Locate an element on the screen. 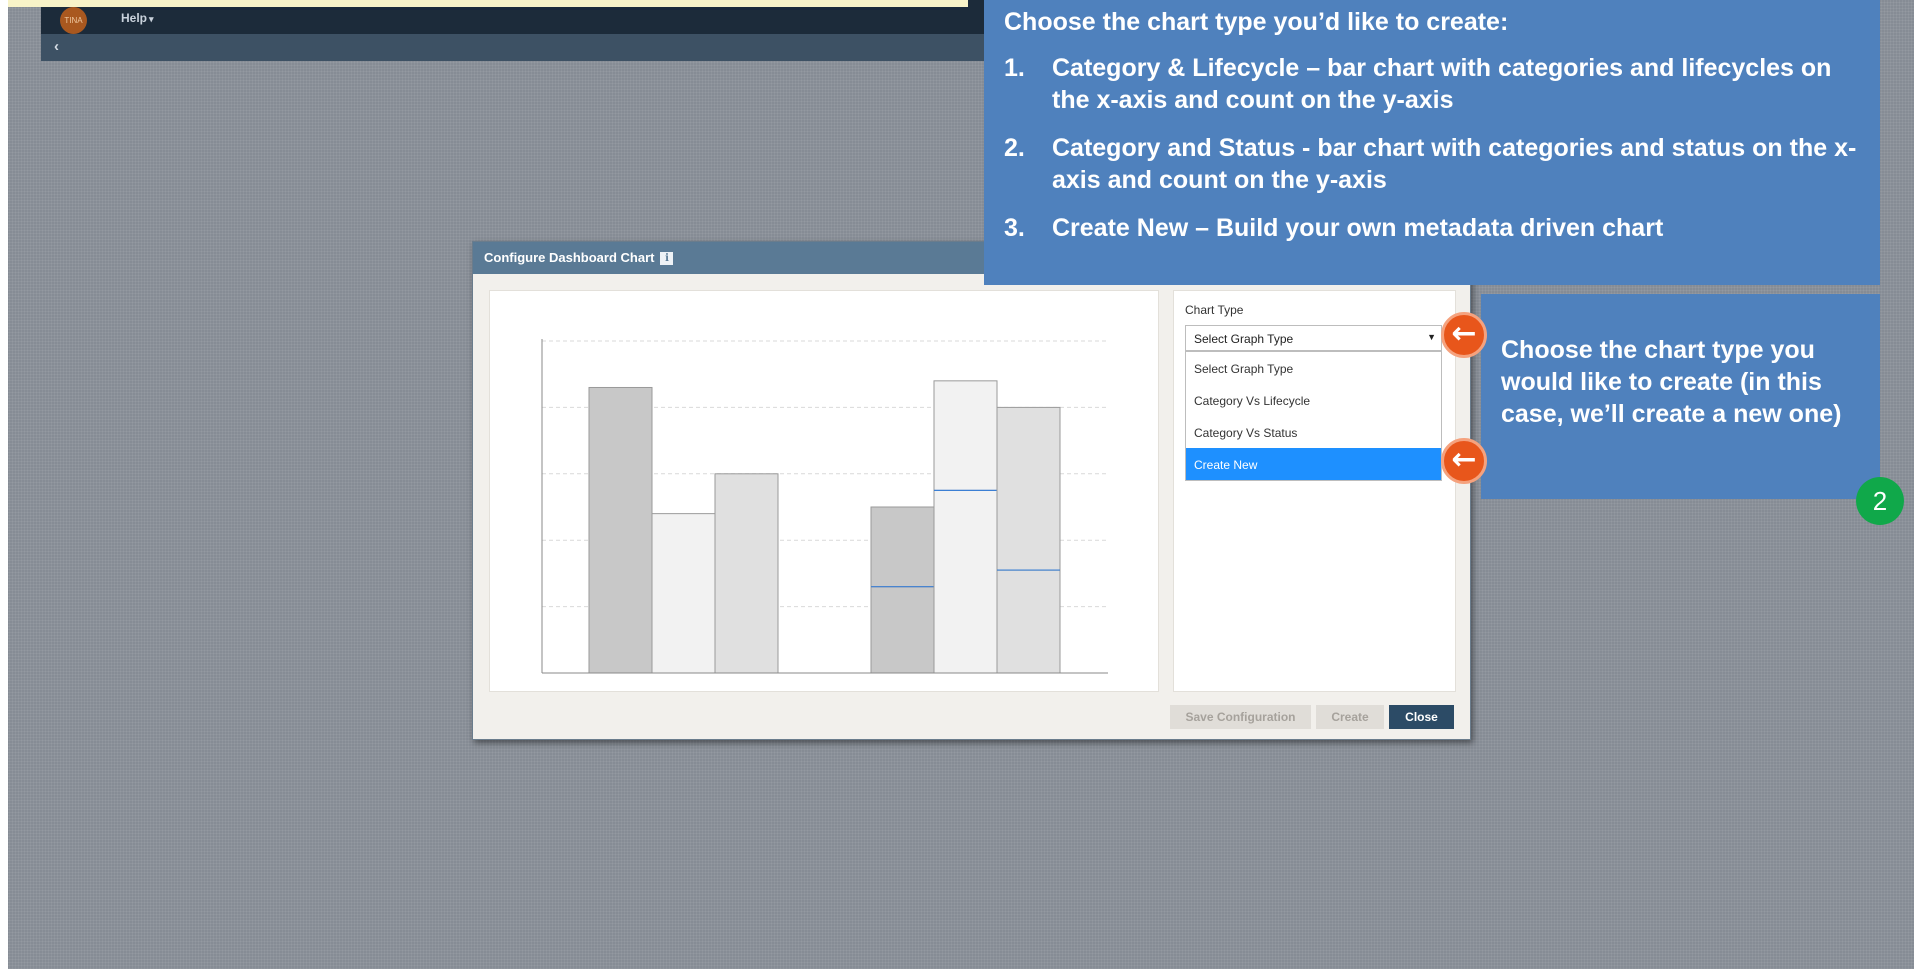 The width and height of the screenshot is (1914, 969). chart-preview is located at coordinates (824, 506).